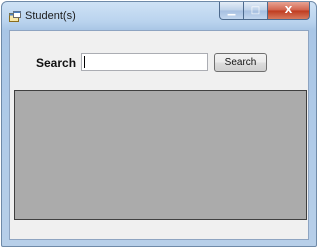  Describe the element at coordinates (144, 62) in the screenshot. I see `search-input` at that location.